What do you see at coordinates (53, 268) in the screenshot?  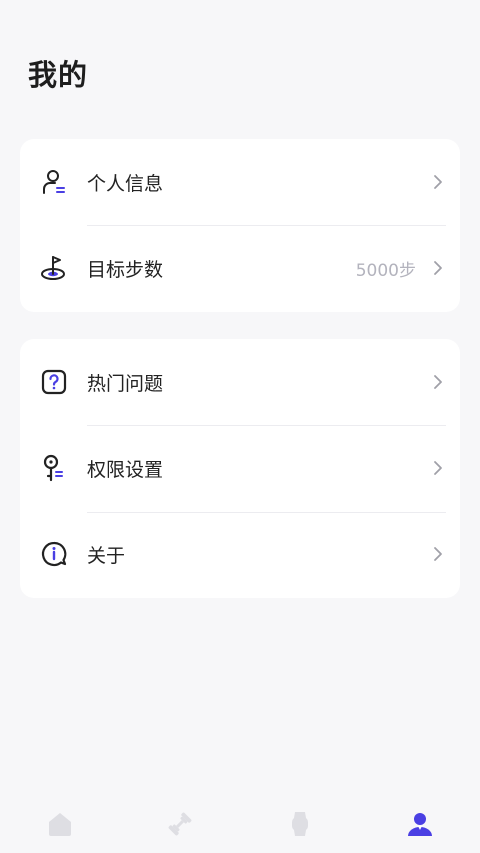 I see `target-flag-icon` at bounding box center [53, 268].